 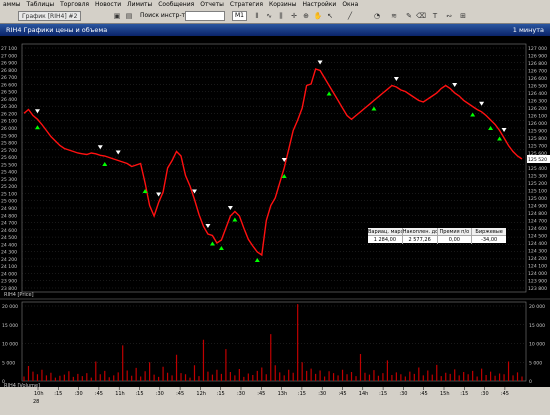 I want to click on right-tick-label: 124 800, so click(x=537, y=214).